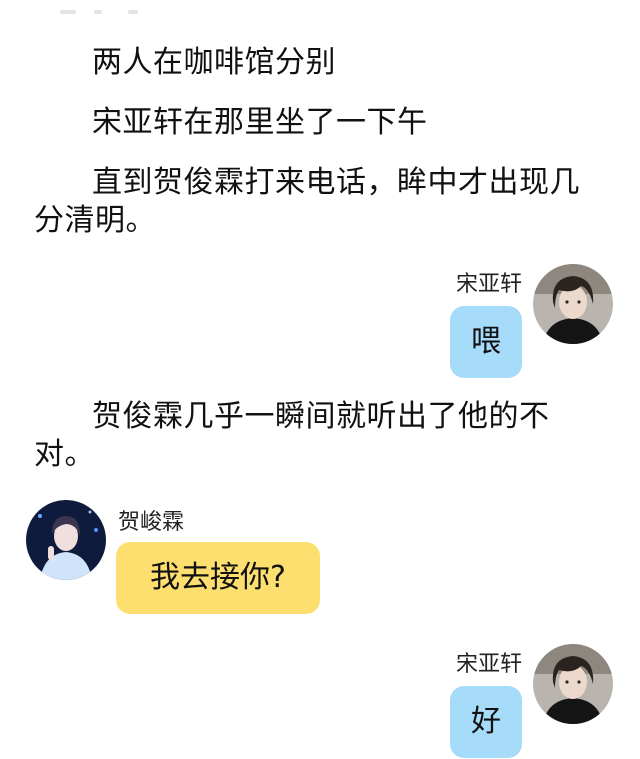 The width and height of the screenshot is (640, 759). I want to click on narration-line: 贺俊霖几乎一瞬间就听出了他的不对。, so click(292, 435).